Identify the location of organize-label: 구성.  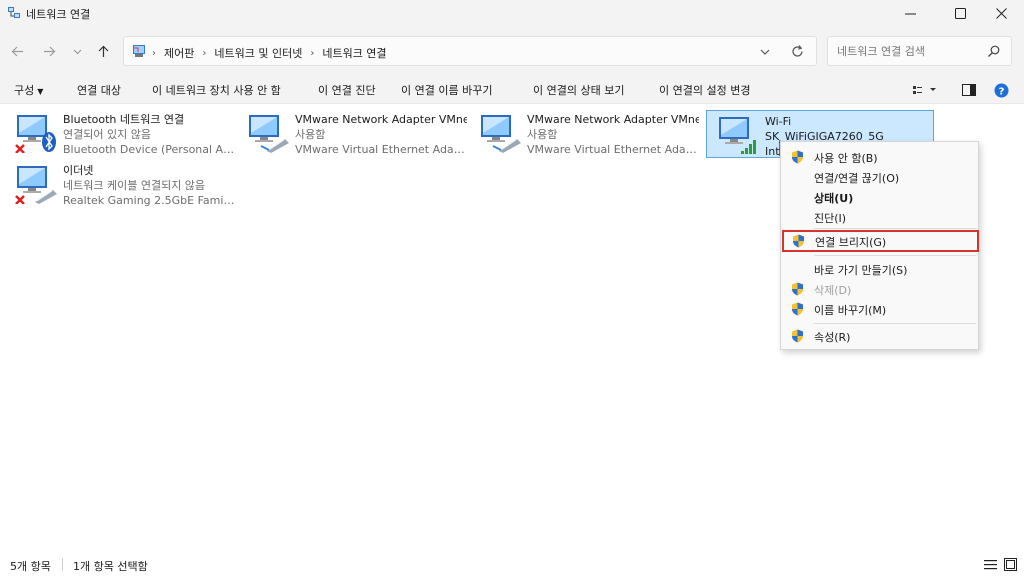
(24, 90).